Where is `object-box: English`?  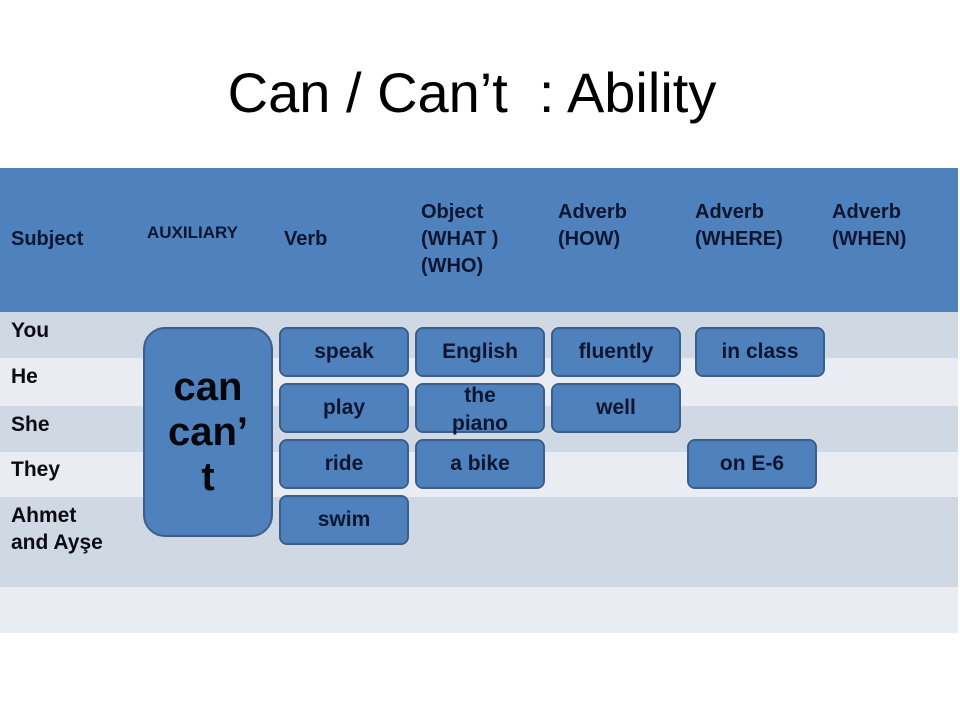
object-box: English is located at coordinates (480, 352).